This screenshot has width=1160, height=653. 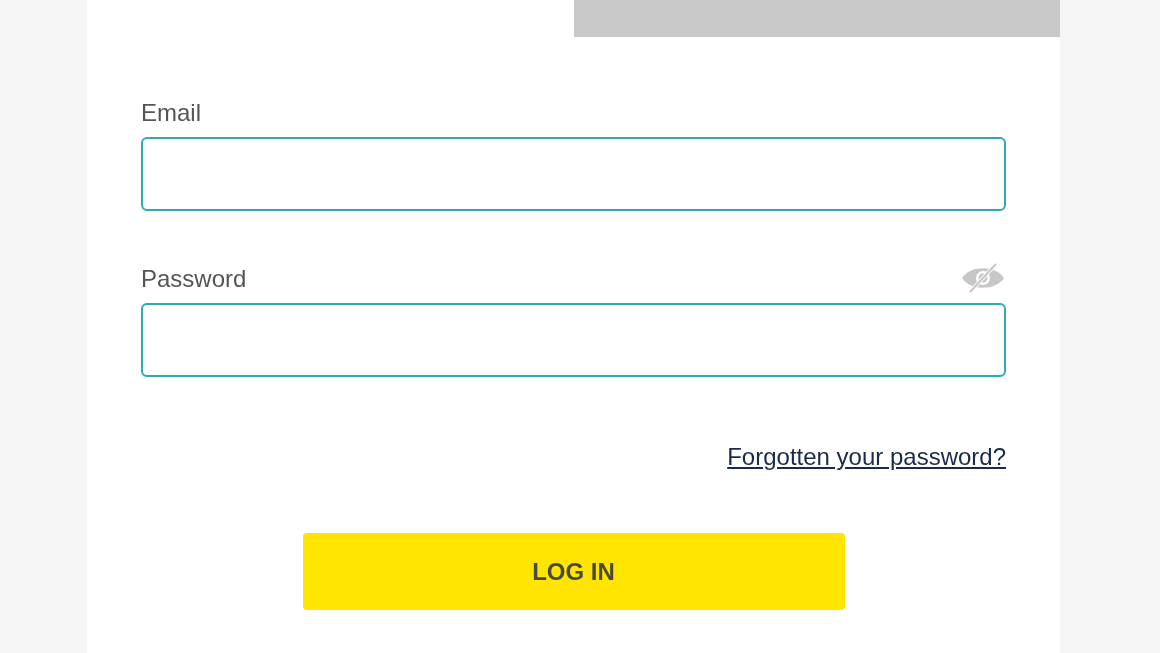 What do you see at coordinates (573, 174) in the screenshot?
I see `email-field` at bounding box center [573, 174].